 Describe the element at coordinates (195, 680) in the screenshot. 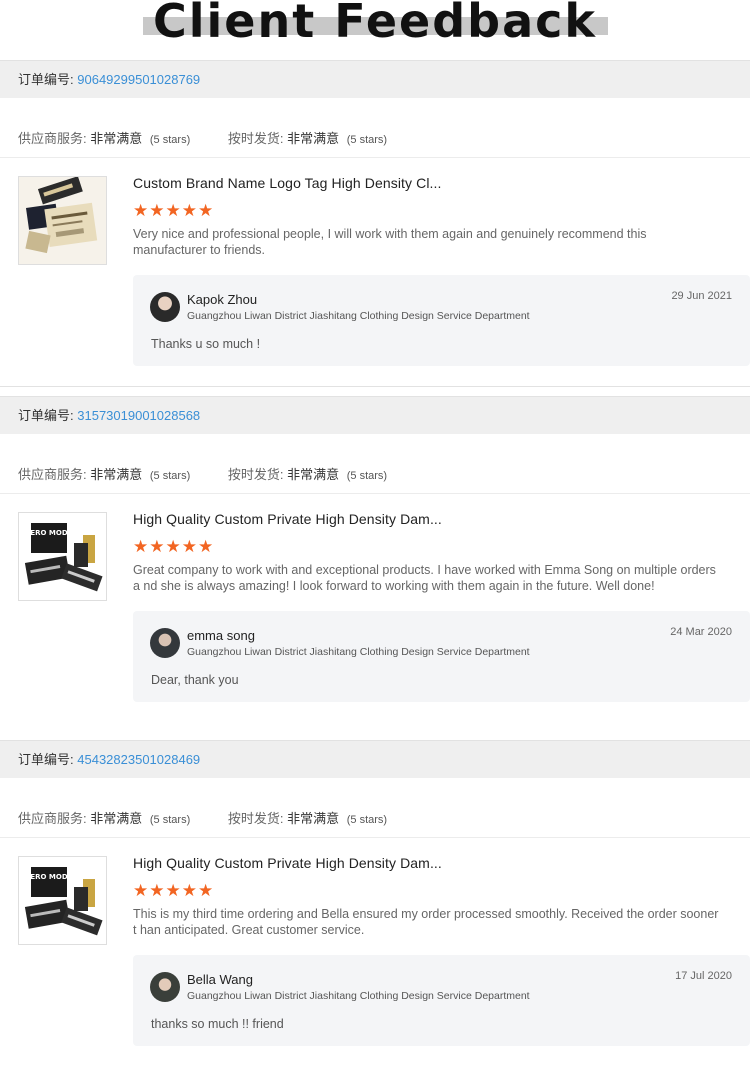

I see `reply-text: Dear, thank you` at that location.